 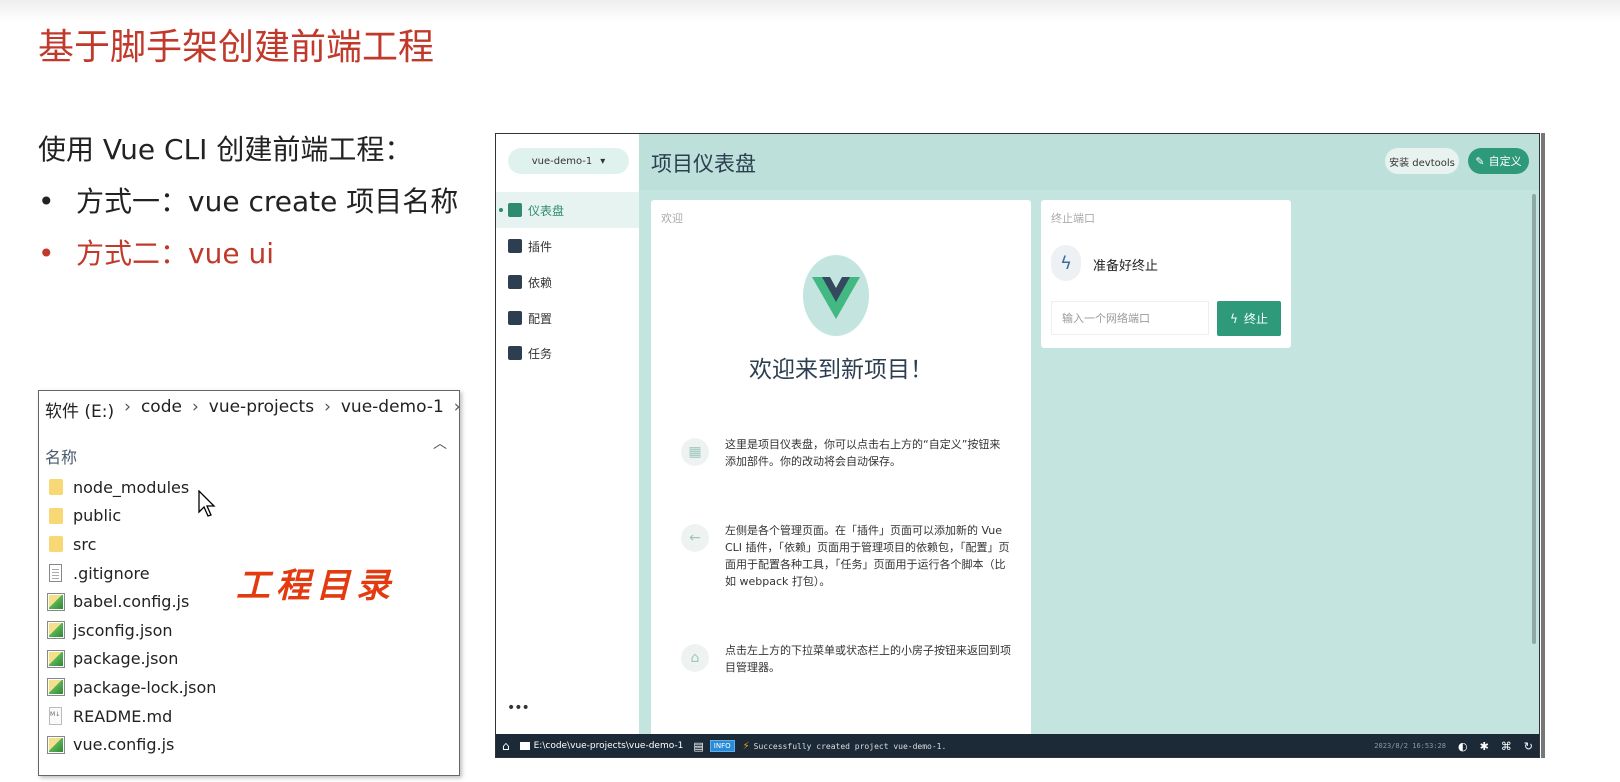 I want to click on project-select: vue-demo-1 ▾, so click(x=568, y=161).